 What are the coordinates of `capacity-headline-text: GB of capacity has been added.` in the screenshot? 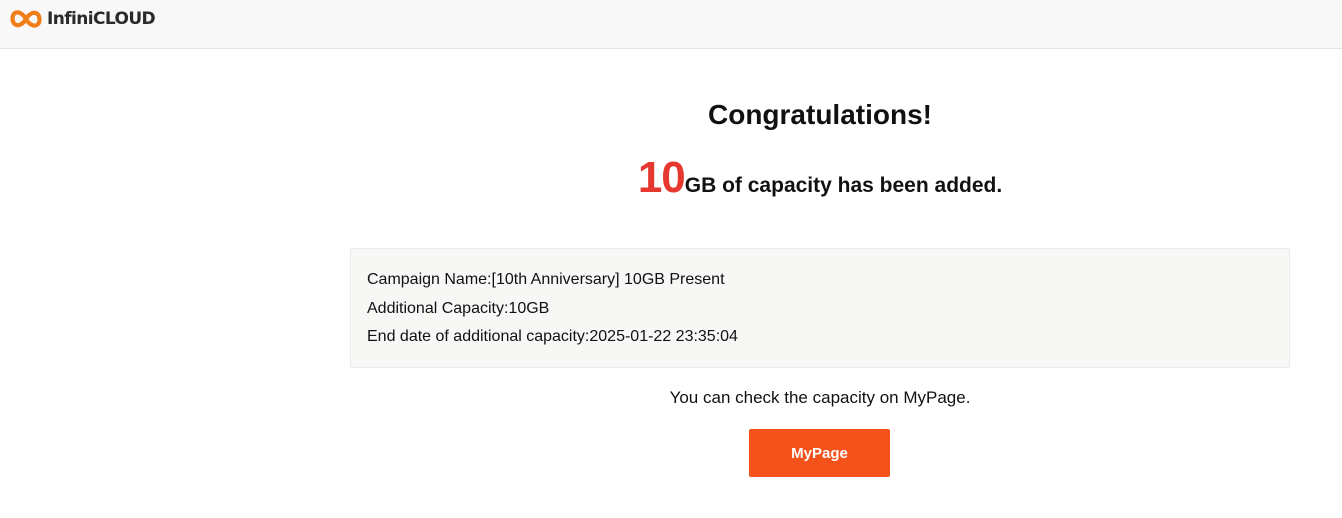 It's located at (843, 185).